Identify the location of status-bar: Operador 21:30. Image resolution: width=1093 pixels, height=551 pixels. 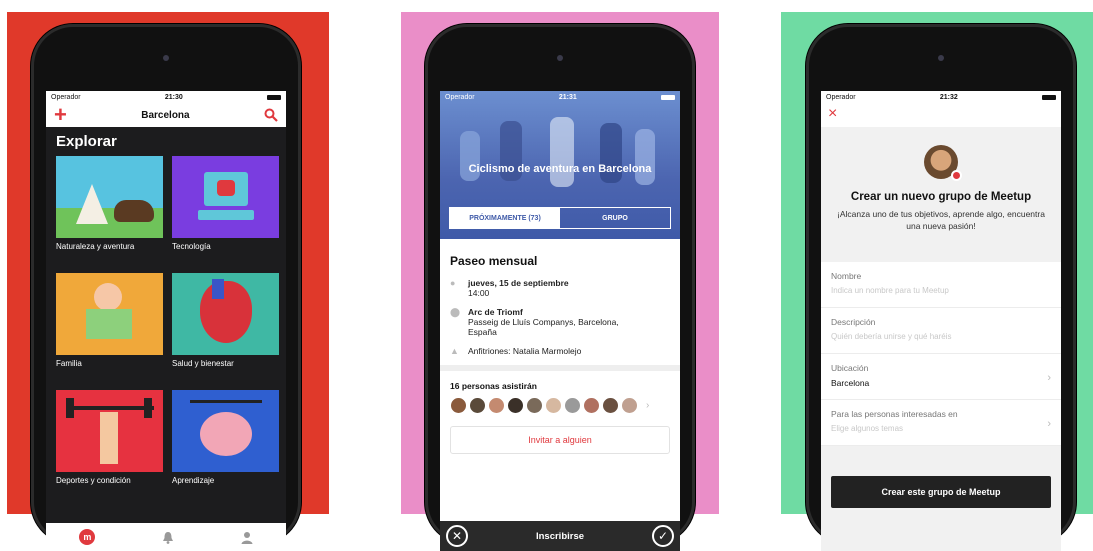
(166, 97).